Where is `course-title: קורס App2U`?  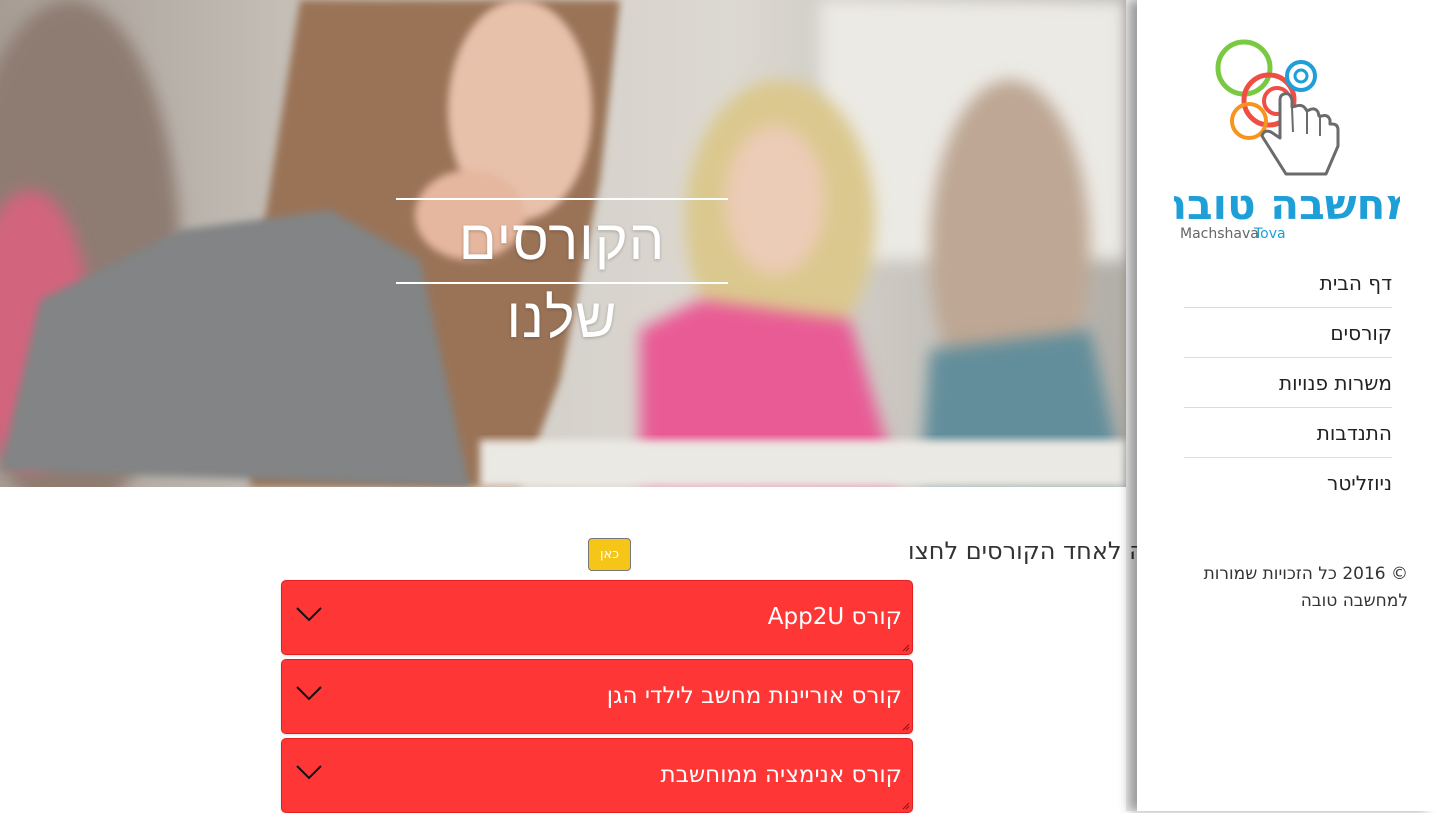 course-title: קורס App2U is located at coordinates (834, 617).